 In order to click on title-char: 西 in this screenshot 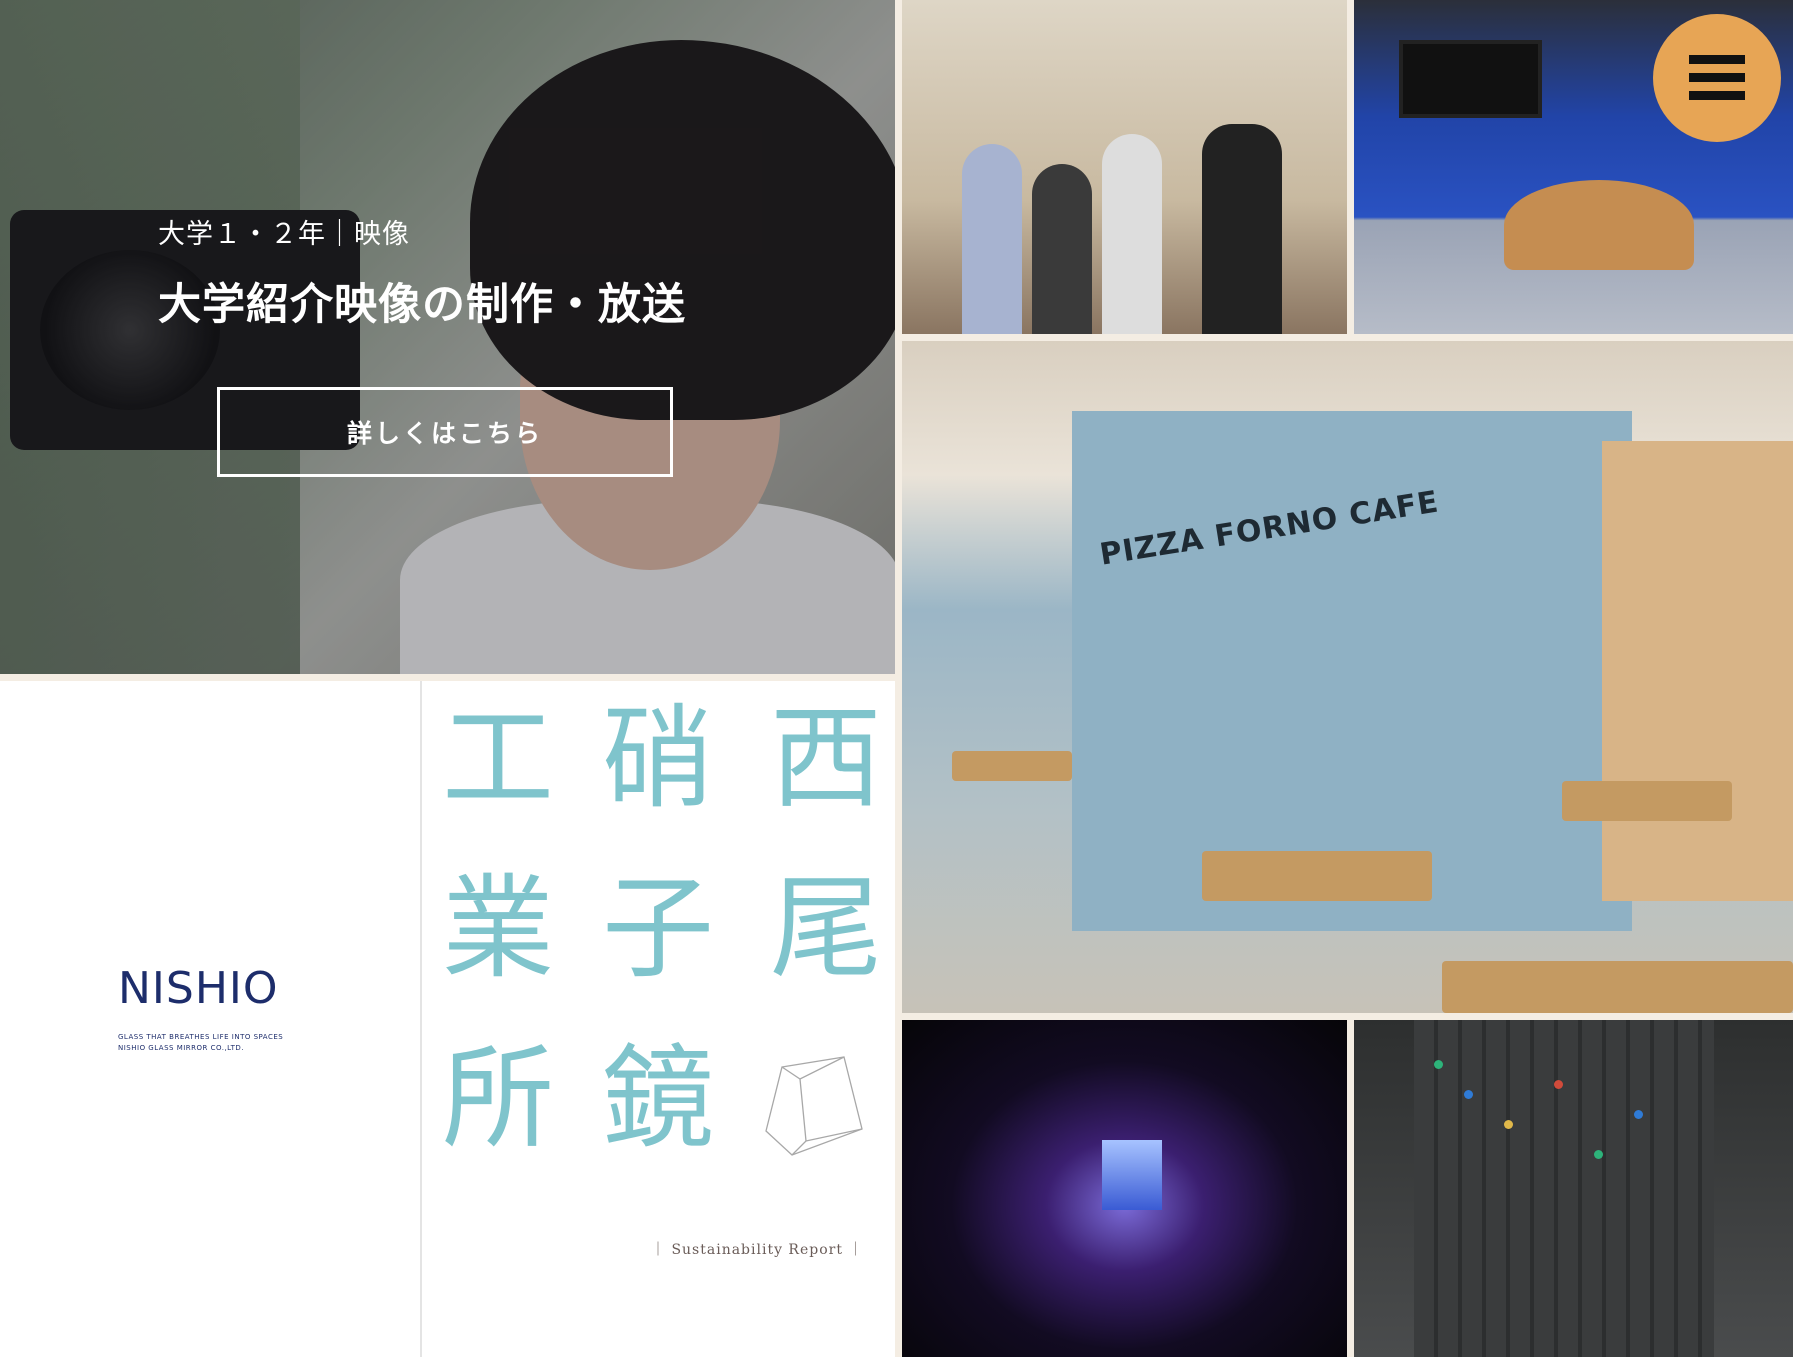, I will do `click(826, 759)`.